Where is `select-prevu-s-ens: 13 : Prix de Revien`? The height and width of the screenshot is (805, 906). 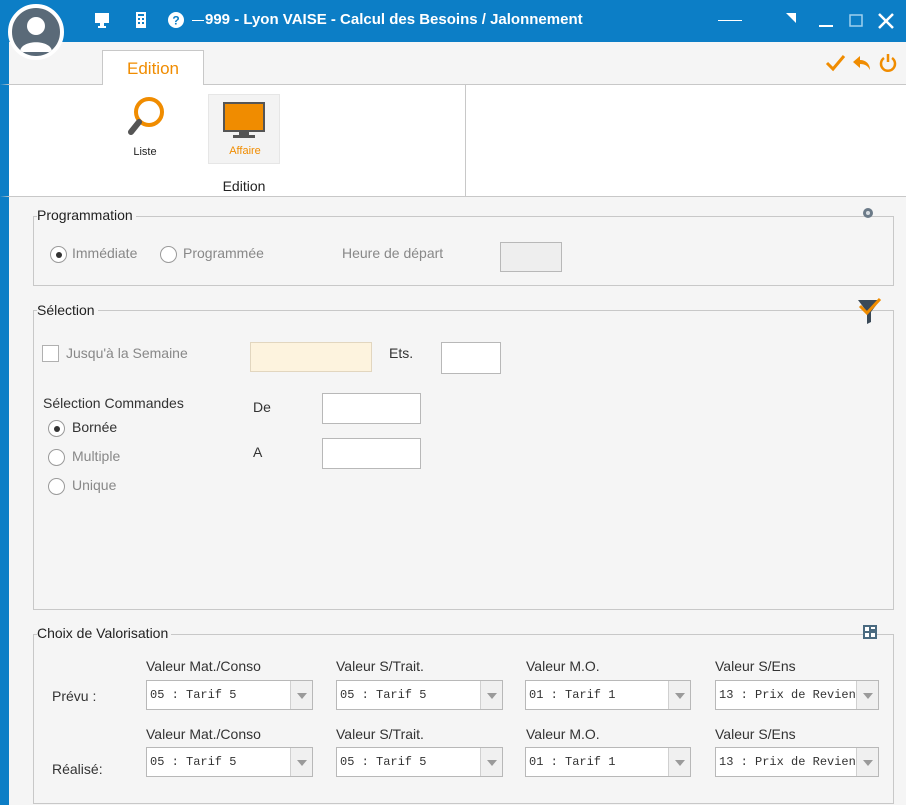
select-prevu-s-ens: 13 : Prix de Revien is located at coordinates (797, 695).